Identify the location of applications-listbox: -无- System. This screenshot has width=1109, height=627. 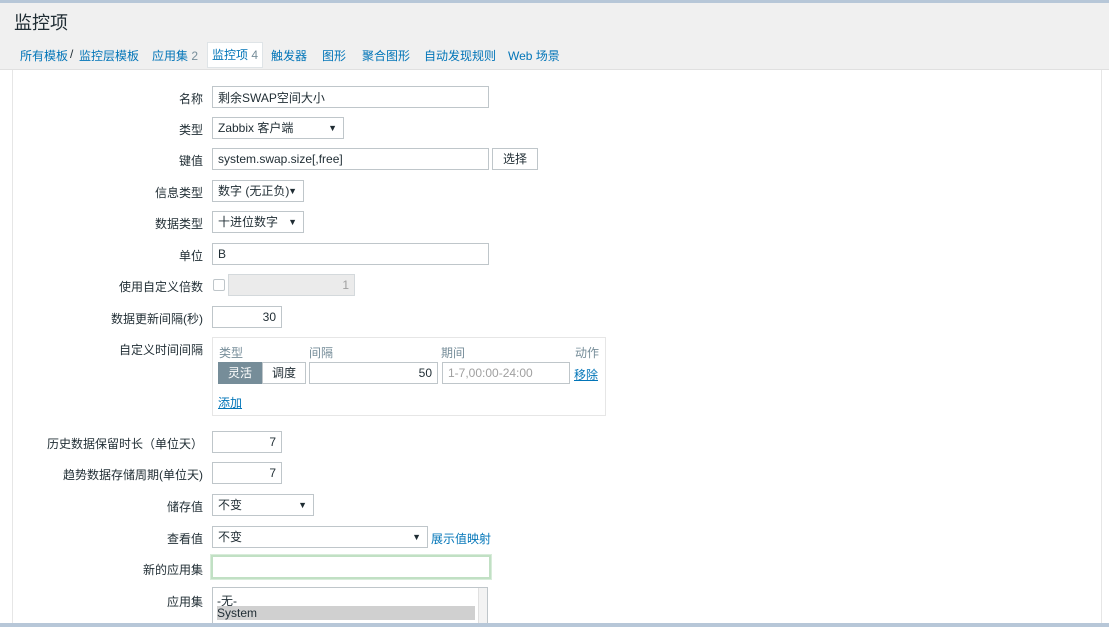
(350, 607).